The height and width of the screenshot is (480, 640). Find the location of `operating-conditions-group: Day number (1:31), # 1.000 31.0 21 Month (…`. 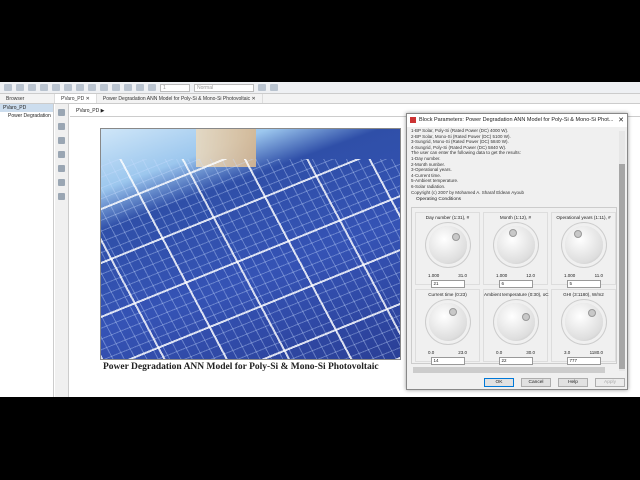

operating-conditions-group: Day number (1:31), # 1.000 31.0 21 Month (… is located at coordinates (514, 286).